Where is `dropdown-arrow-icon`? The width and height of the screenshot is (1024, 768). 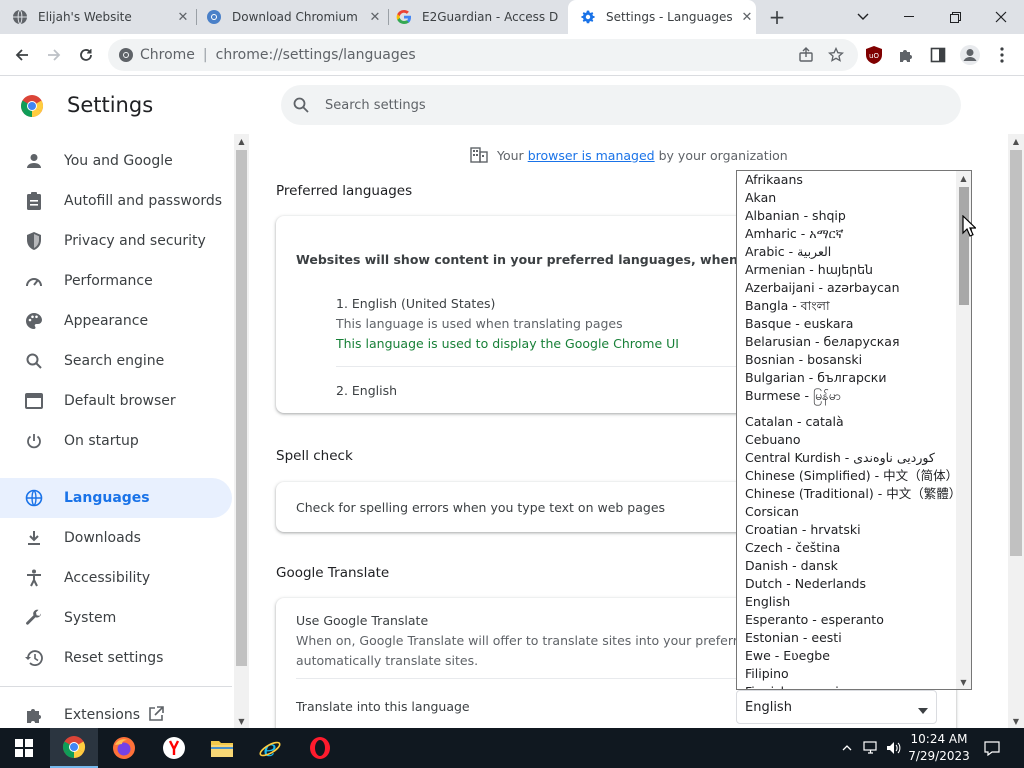 dropdown-arrow-icon is located at coordinates (923, 708).